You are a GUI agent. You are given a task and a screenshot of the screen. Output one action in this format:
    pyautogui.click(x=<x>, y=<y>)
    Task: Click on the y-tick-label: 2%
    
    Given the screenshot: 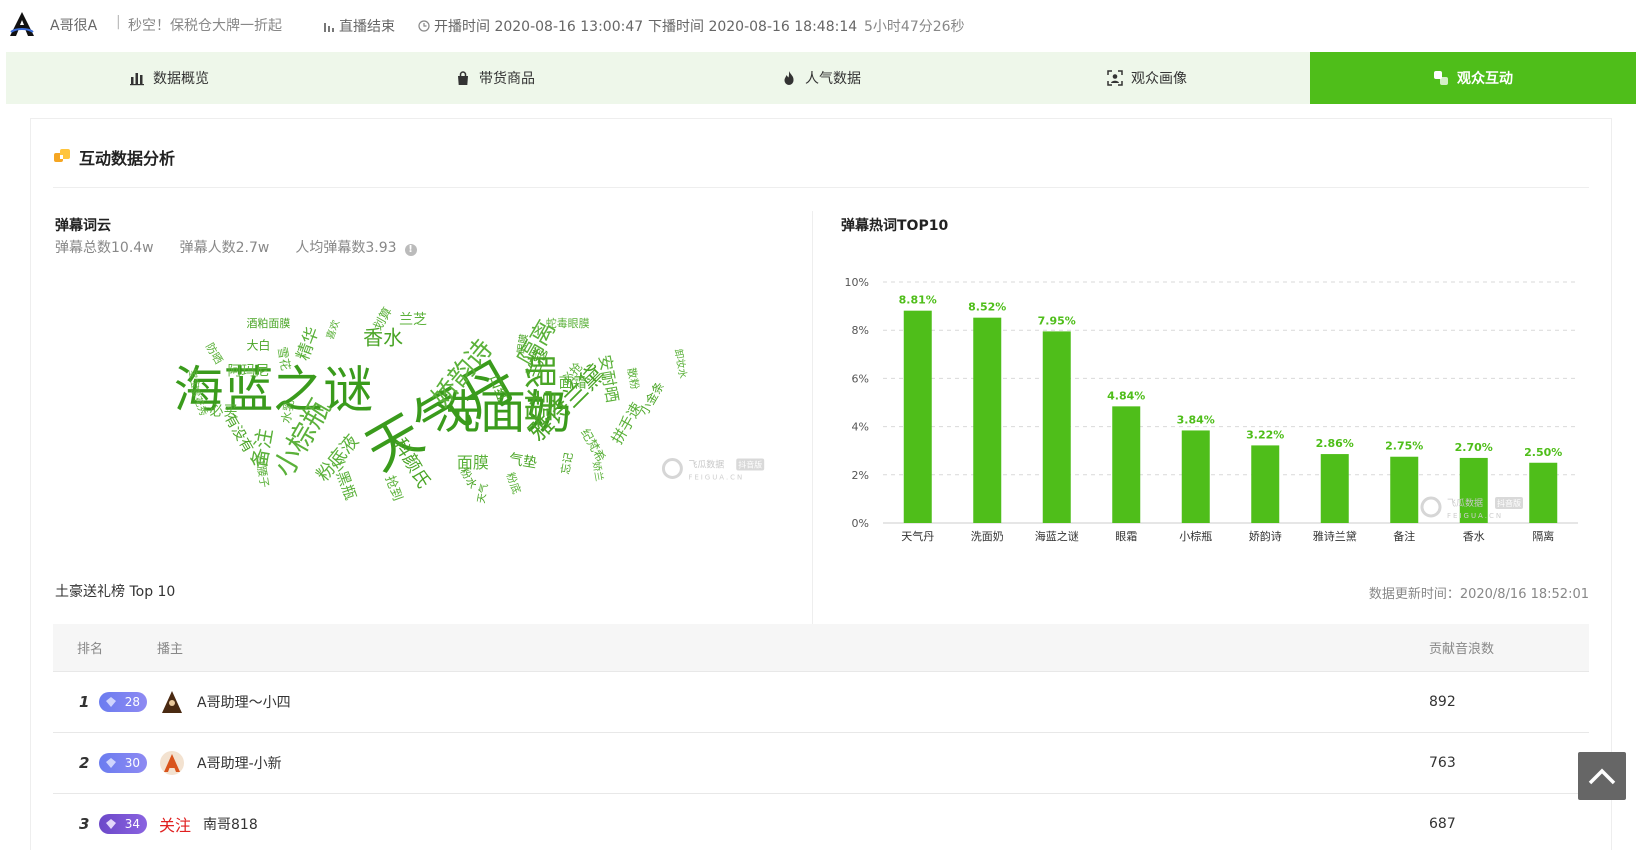 What is the action you would take?
    pyautogui.click(x=860, y=475)
    